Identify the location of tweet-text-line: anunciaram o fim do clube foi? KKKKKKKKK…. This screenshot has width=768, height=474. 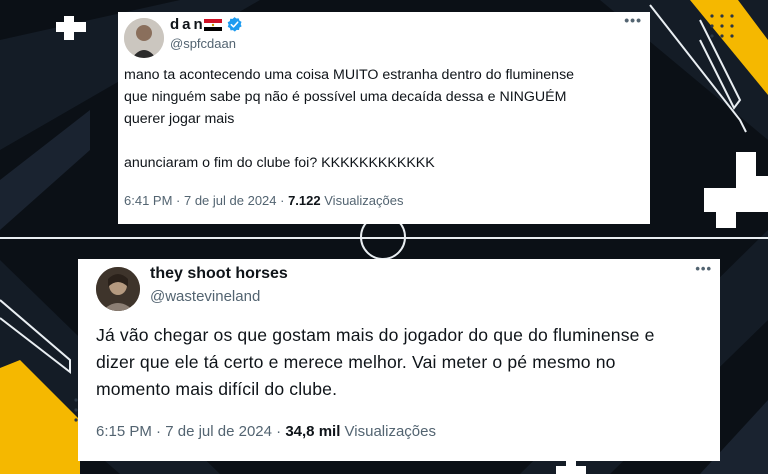
(279, 163).